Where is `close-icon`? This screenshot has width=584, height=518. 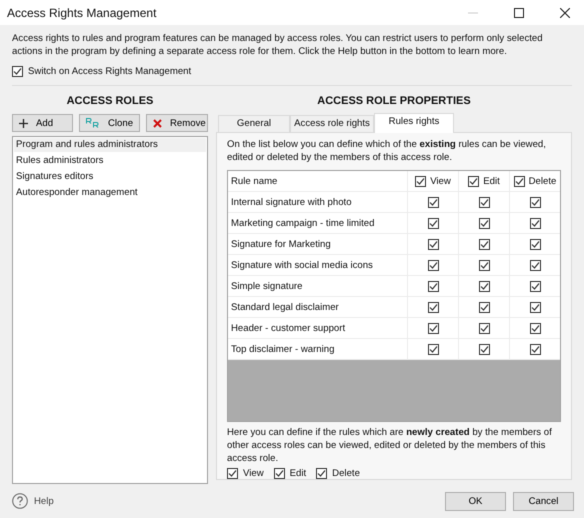 close-icon is located at coordinates (565, 13).